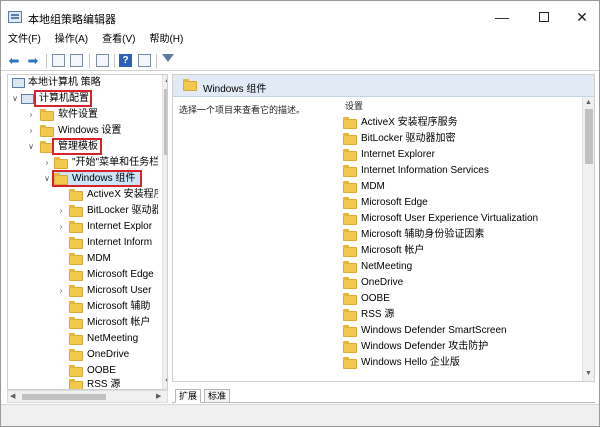  Describe the element at coordinates (188, 396) in the screenshot. I see `tab-extended: 扩展` at that location.